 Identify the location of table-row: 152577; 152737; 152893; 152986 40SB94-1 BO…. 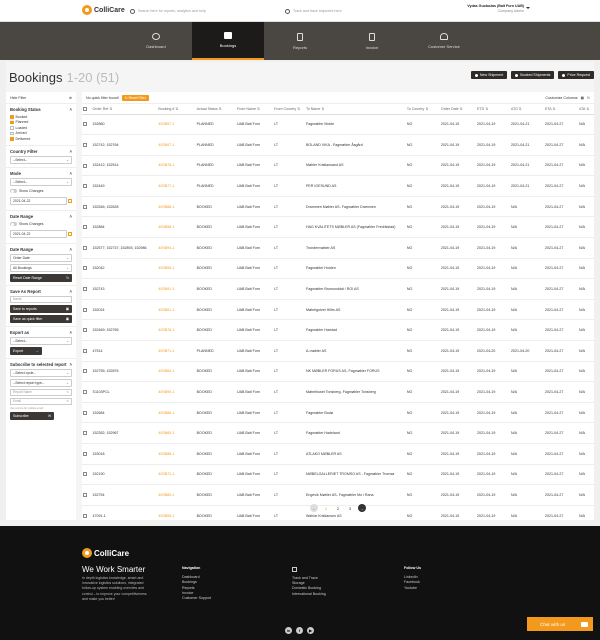
(338, 248).